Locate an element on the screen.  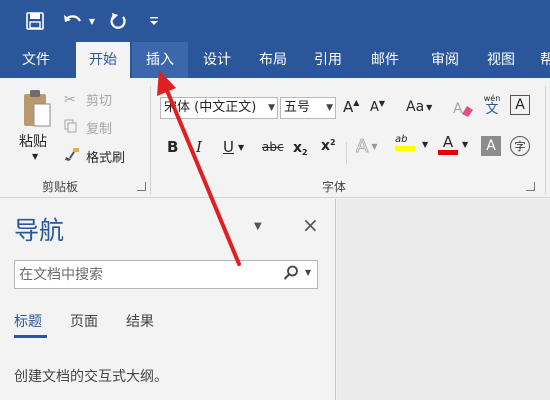
highlight-button: ab is located at coordinates (405, 142).